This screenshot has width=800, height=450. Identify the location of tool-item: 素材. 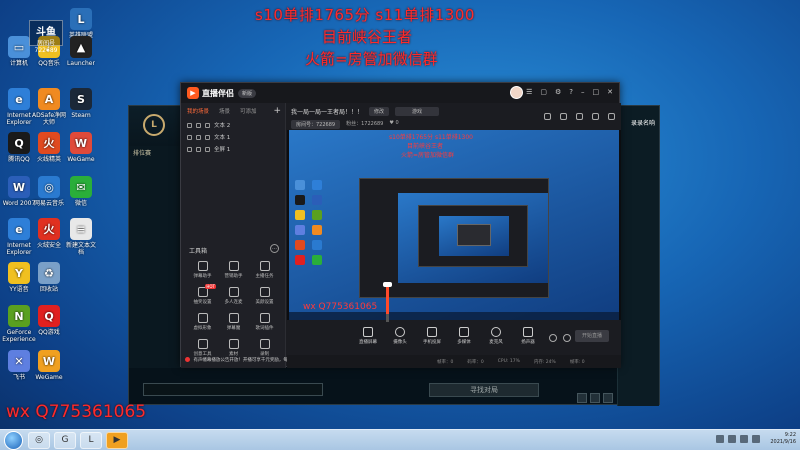
(233, 348).